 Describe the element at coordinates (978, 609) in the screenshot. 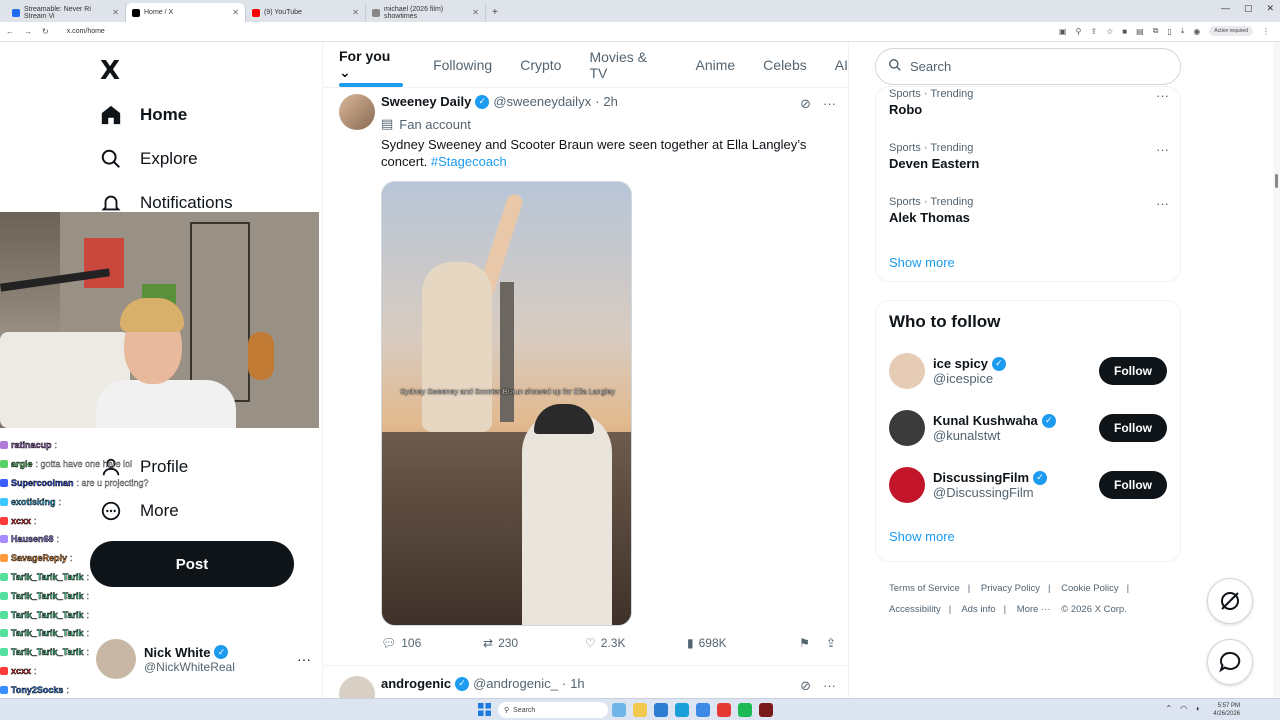

I see `ads-info-link: Ads info` at that location.